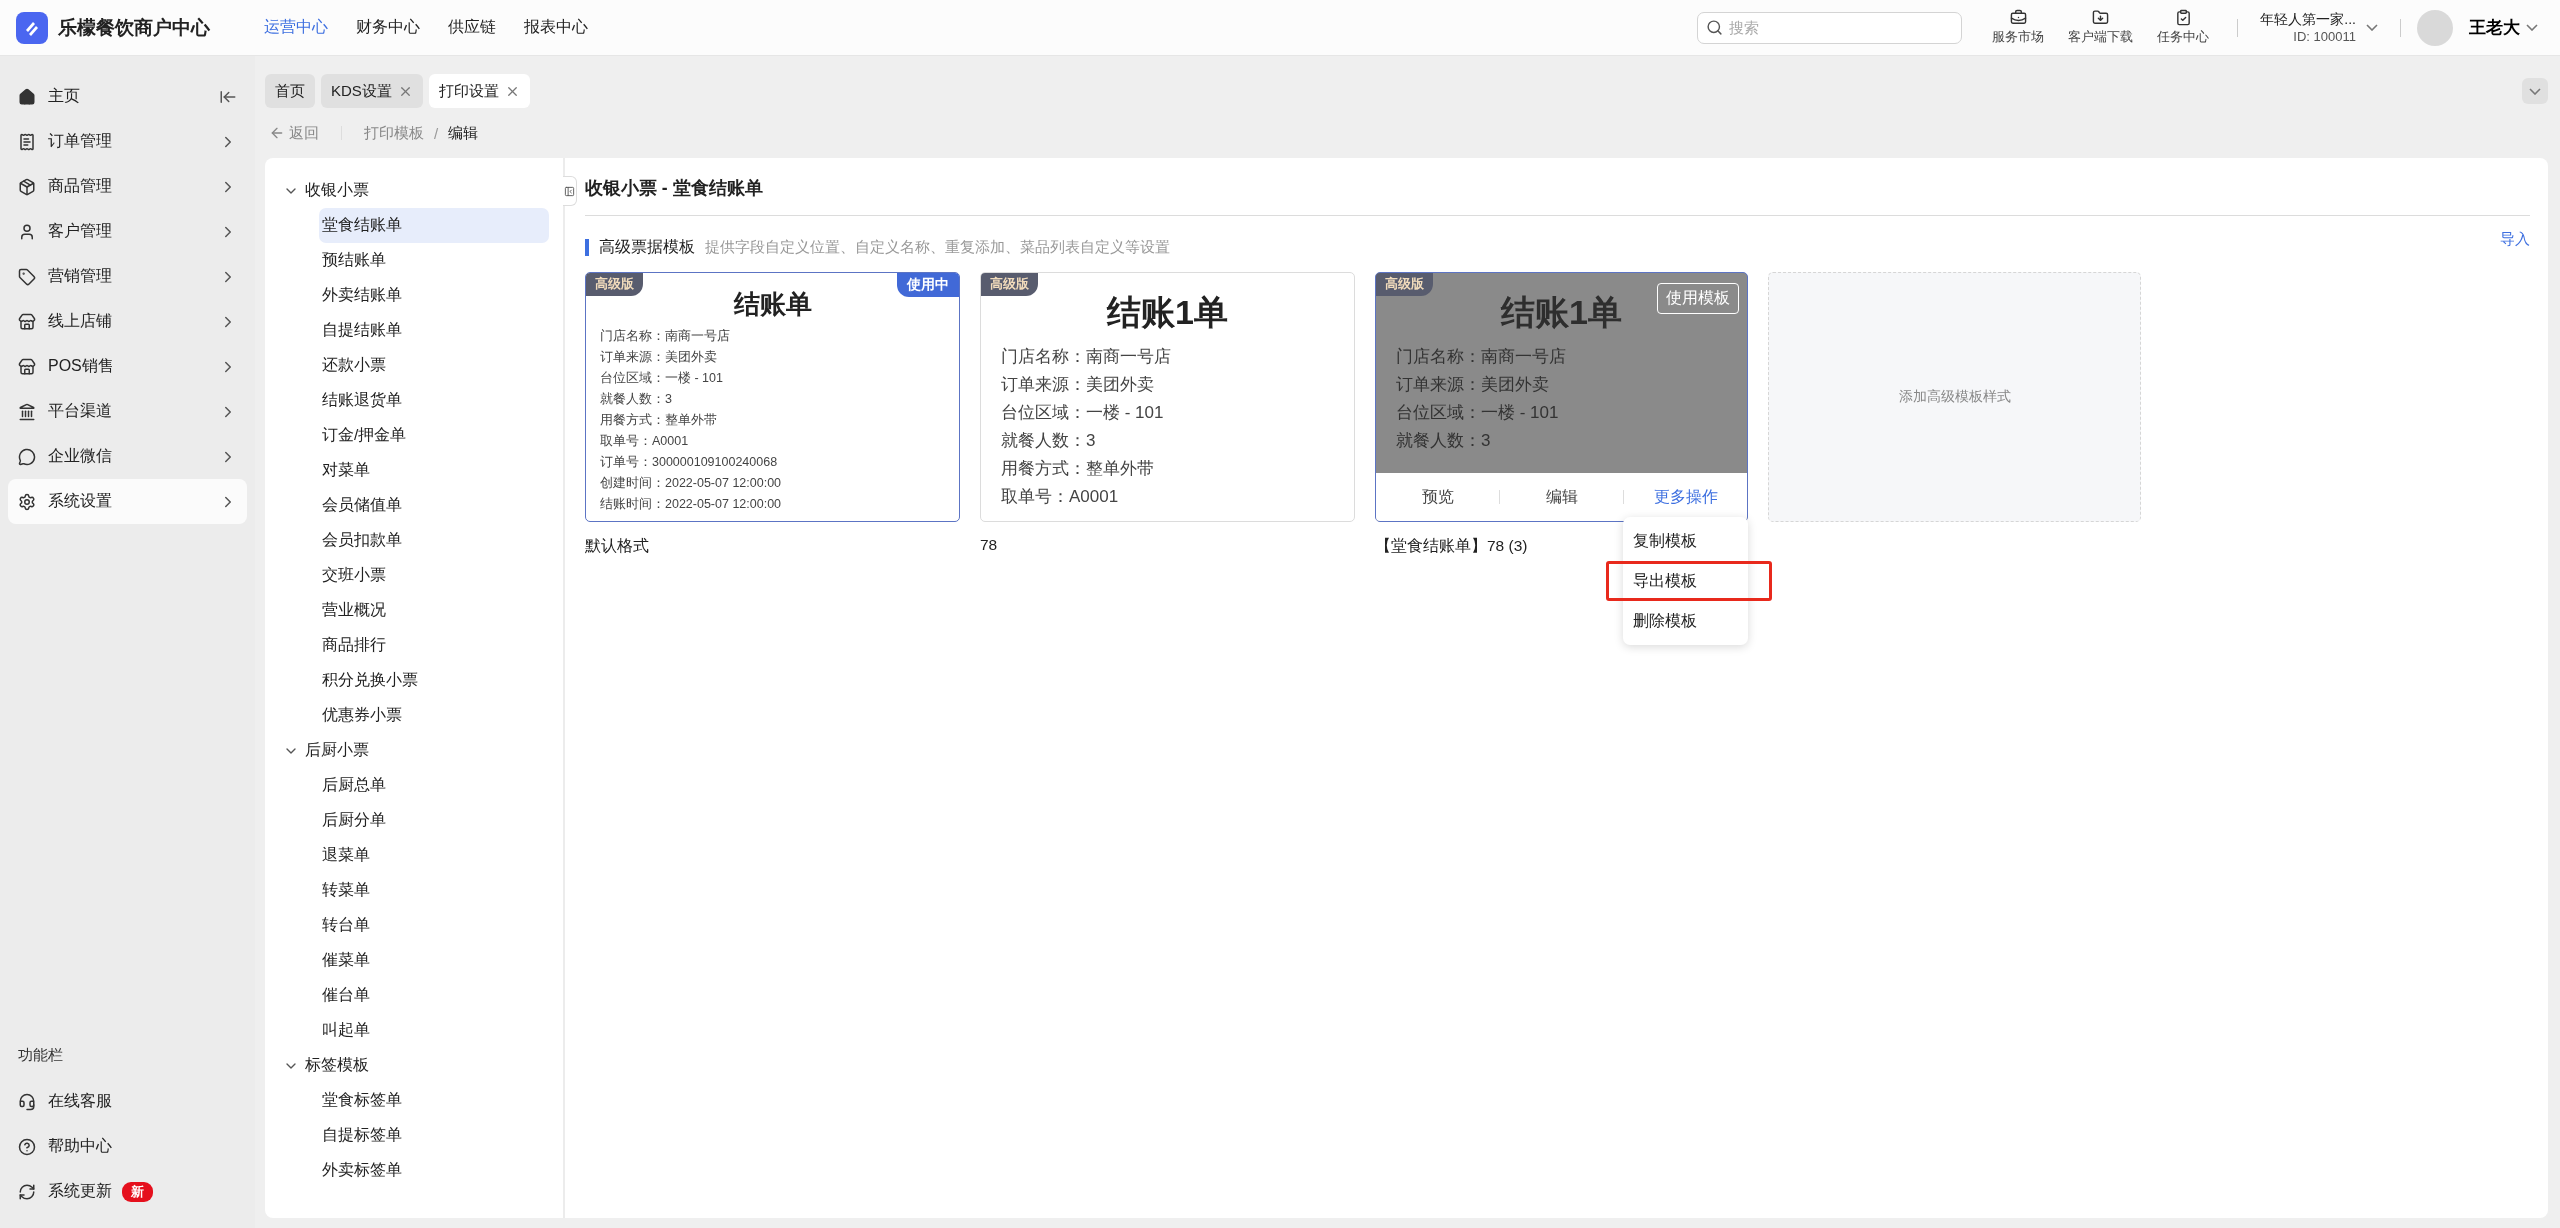 Image resolution: width=2560 pixels, height=1228 pixels. Describe the element at coordinates (434, 505) in the screenshot. I see `tree-item: 会员储值单` at that location.